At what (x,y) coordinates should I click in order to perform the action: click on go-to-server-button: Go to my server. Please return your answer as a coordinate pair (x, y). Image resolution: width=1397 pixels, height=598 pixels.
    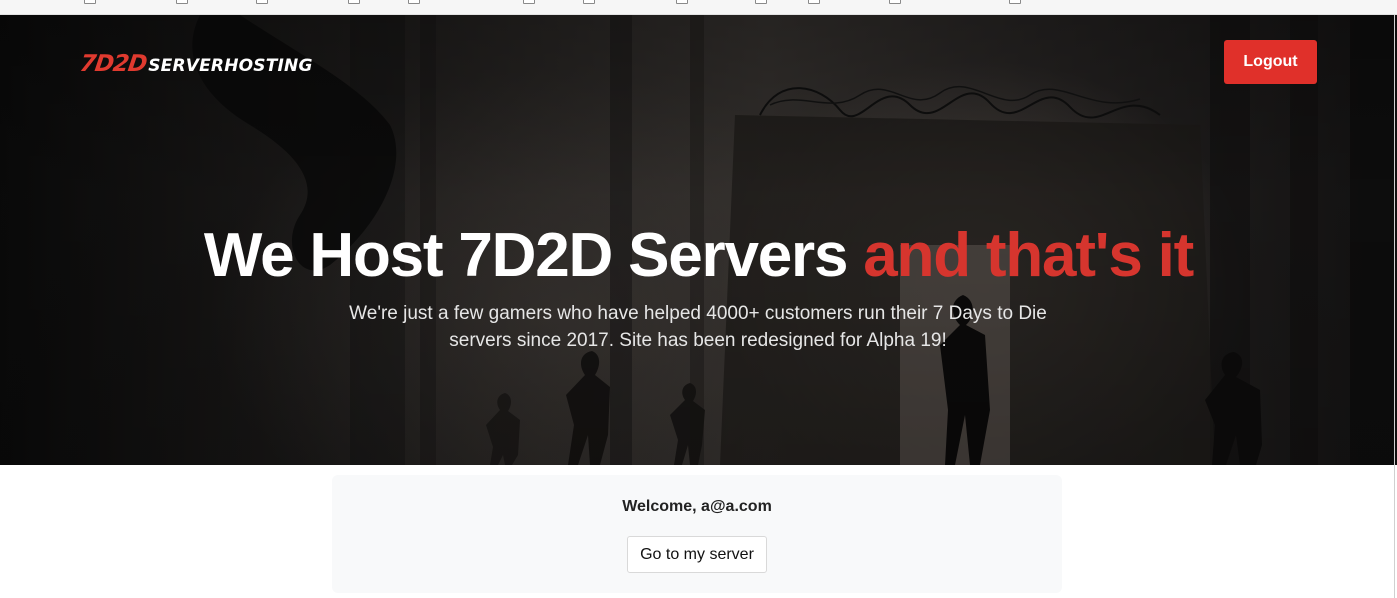
    Looking at the image, I should click on (697, 554).